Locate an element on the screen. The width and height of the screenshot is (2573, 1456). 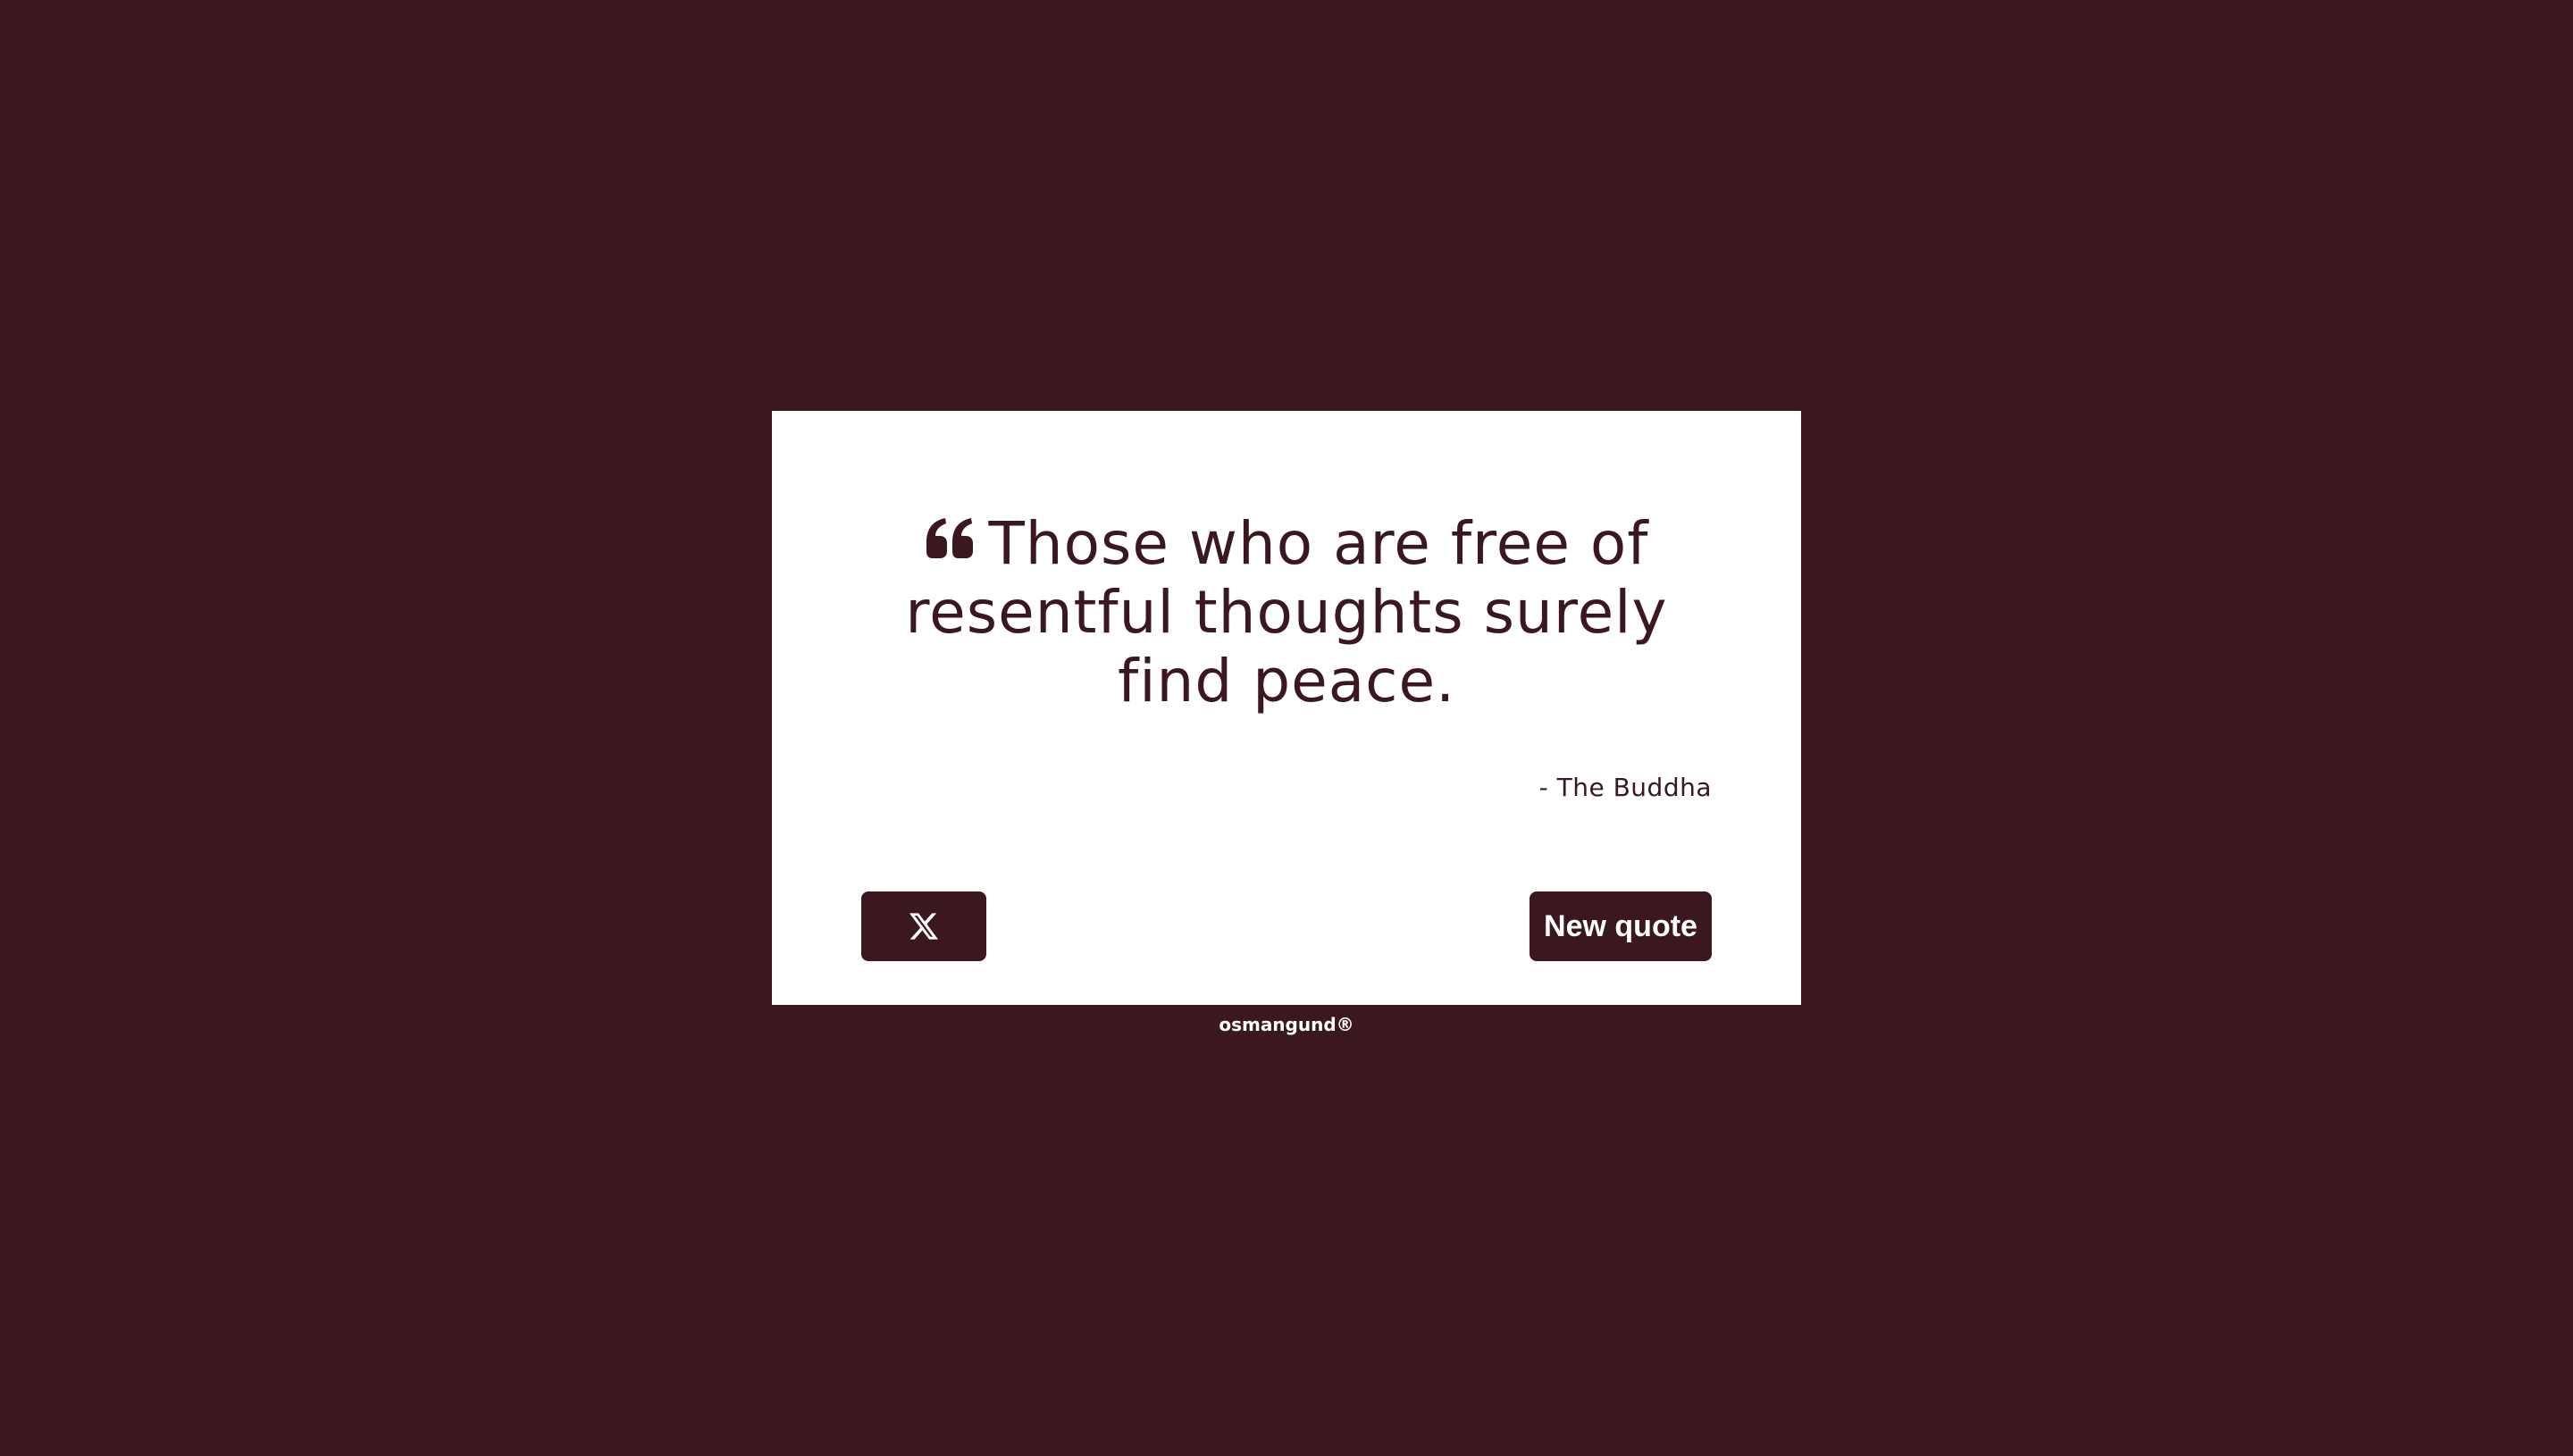
new-quote-button: New quote is located at coordinates (1621, 926).